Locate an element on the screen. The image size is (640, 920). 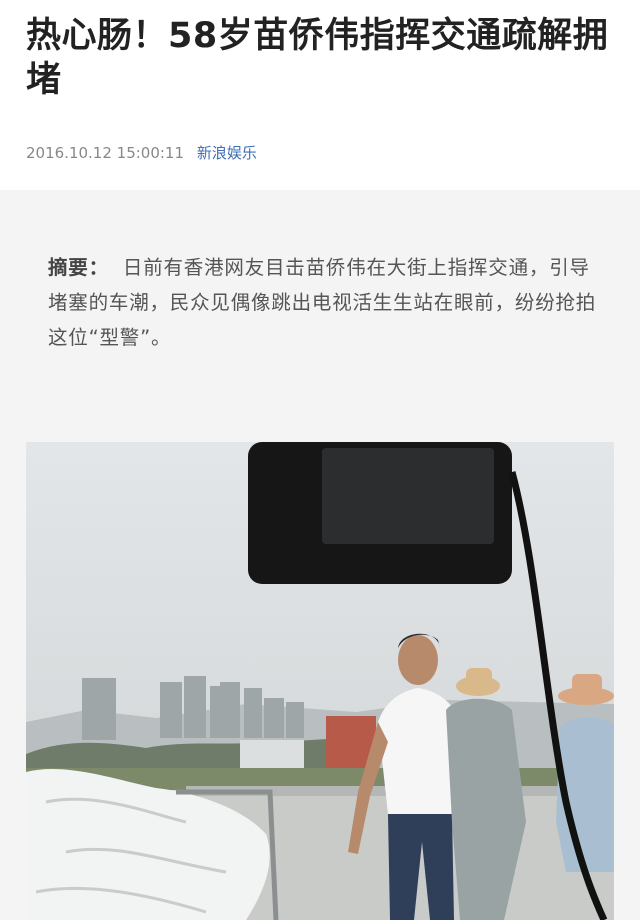
article-title: 热心肠！58岁苗侨伟指挥交通疏解拥堵 is located at coordinates (317, 58).